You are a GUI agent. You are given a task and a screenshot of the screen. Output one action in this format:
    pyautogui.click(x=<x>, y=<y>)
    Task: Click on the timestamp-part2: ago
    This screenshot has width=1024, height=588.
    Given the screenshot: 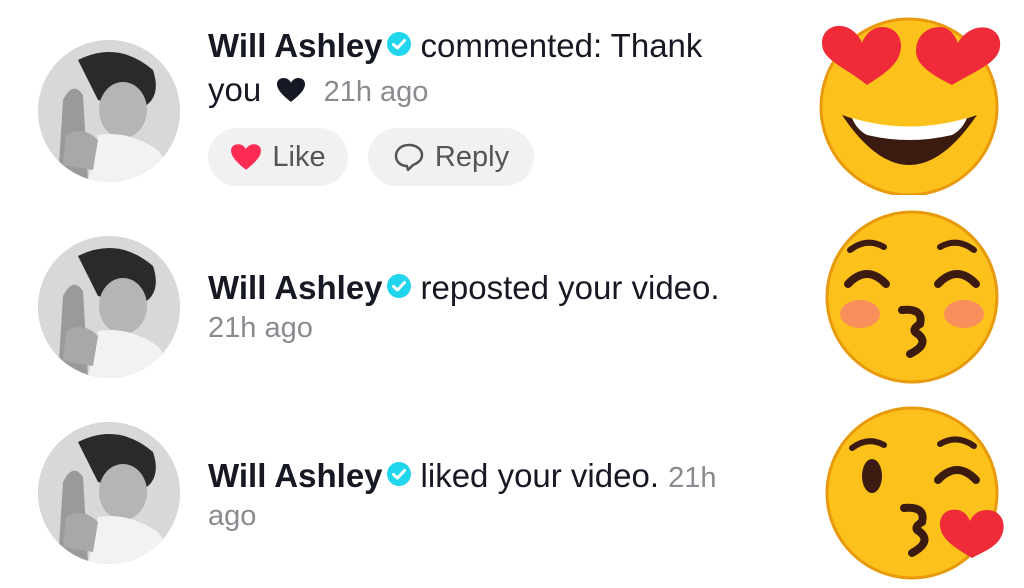 What is the action you would take?
    pyautogui.click(x=232, y=516)
    